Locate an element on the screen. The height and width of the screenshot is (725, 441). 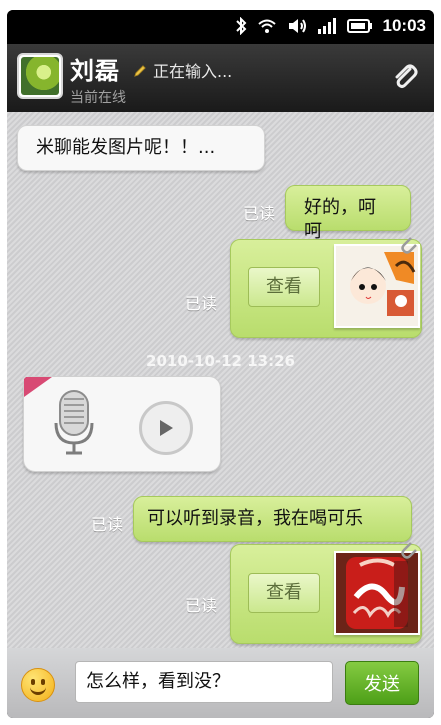
status-bar: 10:03 is located at coordinates (220, 27).